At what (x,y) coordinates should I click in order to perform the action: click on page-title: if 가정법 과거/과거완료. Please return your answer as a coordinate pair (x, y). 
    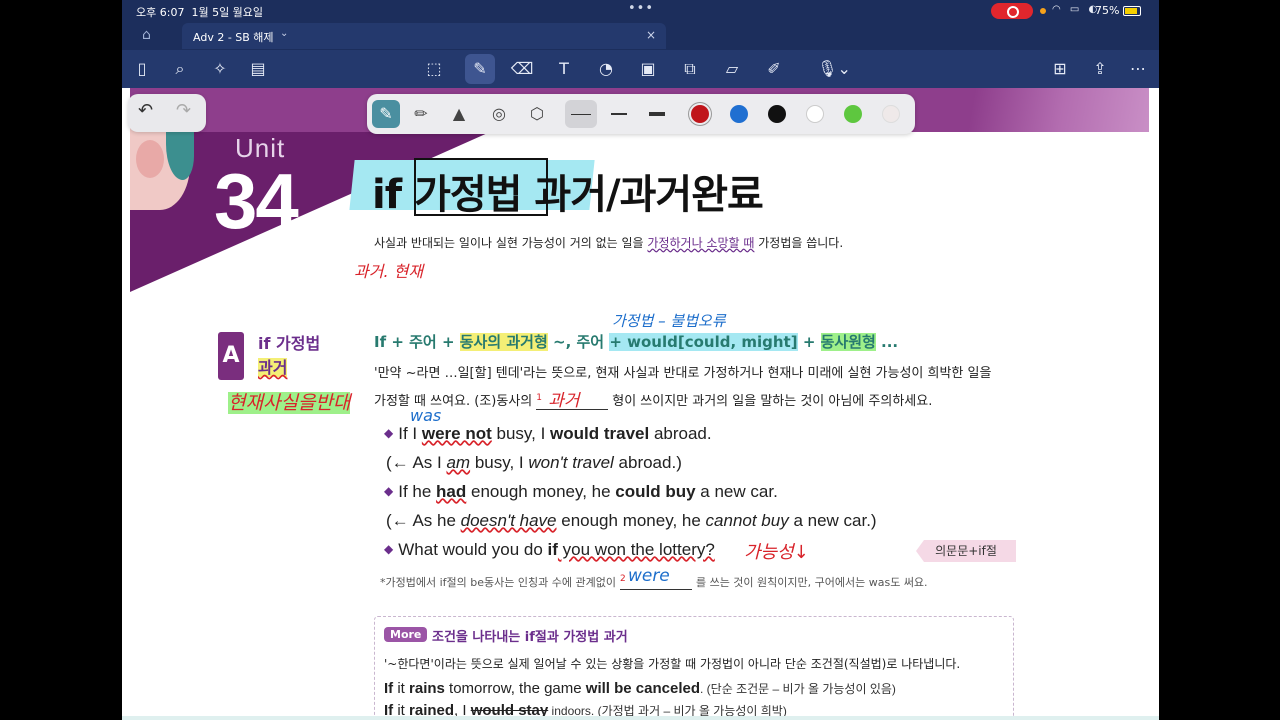
    Looking at the image, I should click on (568, 195).